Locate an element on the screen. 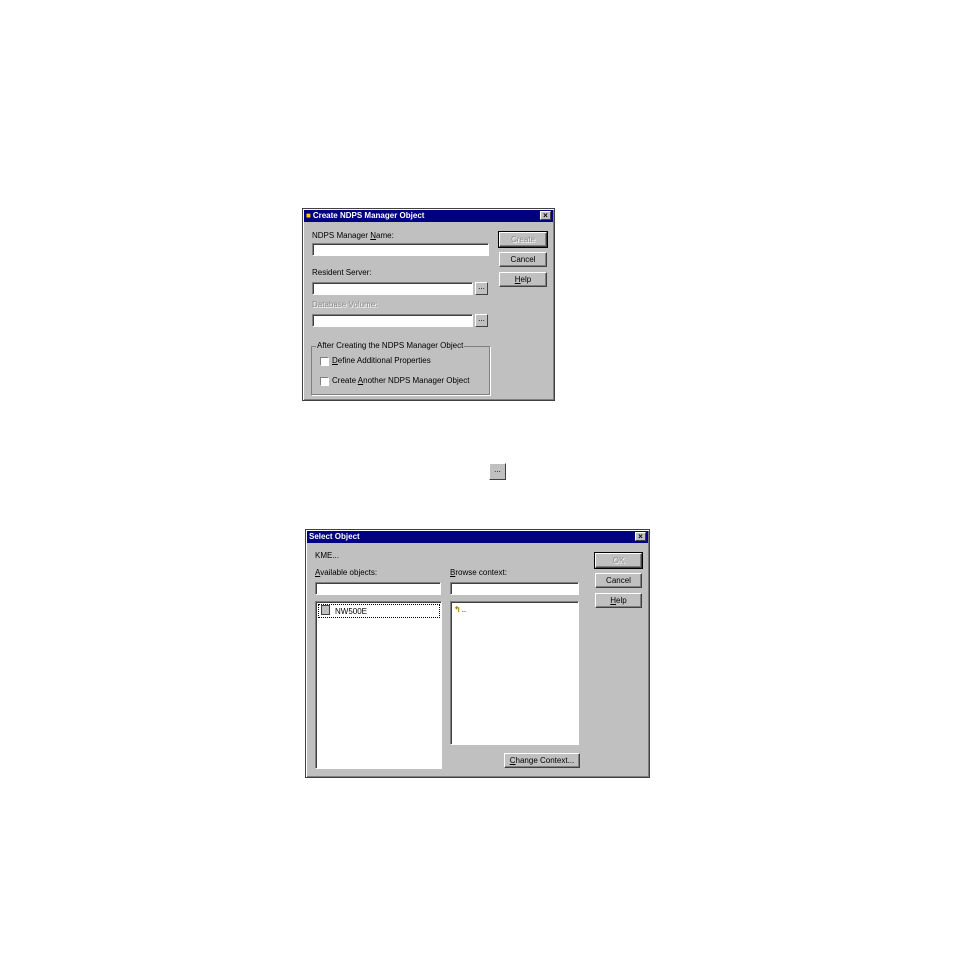 The height and width of the screenshot is (954, 954). available-objects-list: NW500E is located at coordinates (378, 685).